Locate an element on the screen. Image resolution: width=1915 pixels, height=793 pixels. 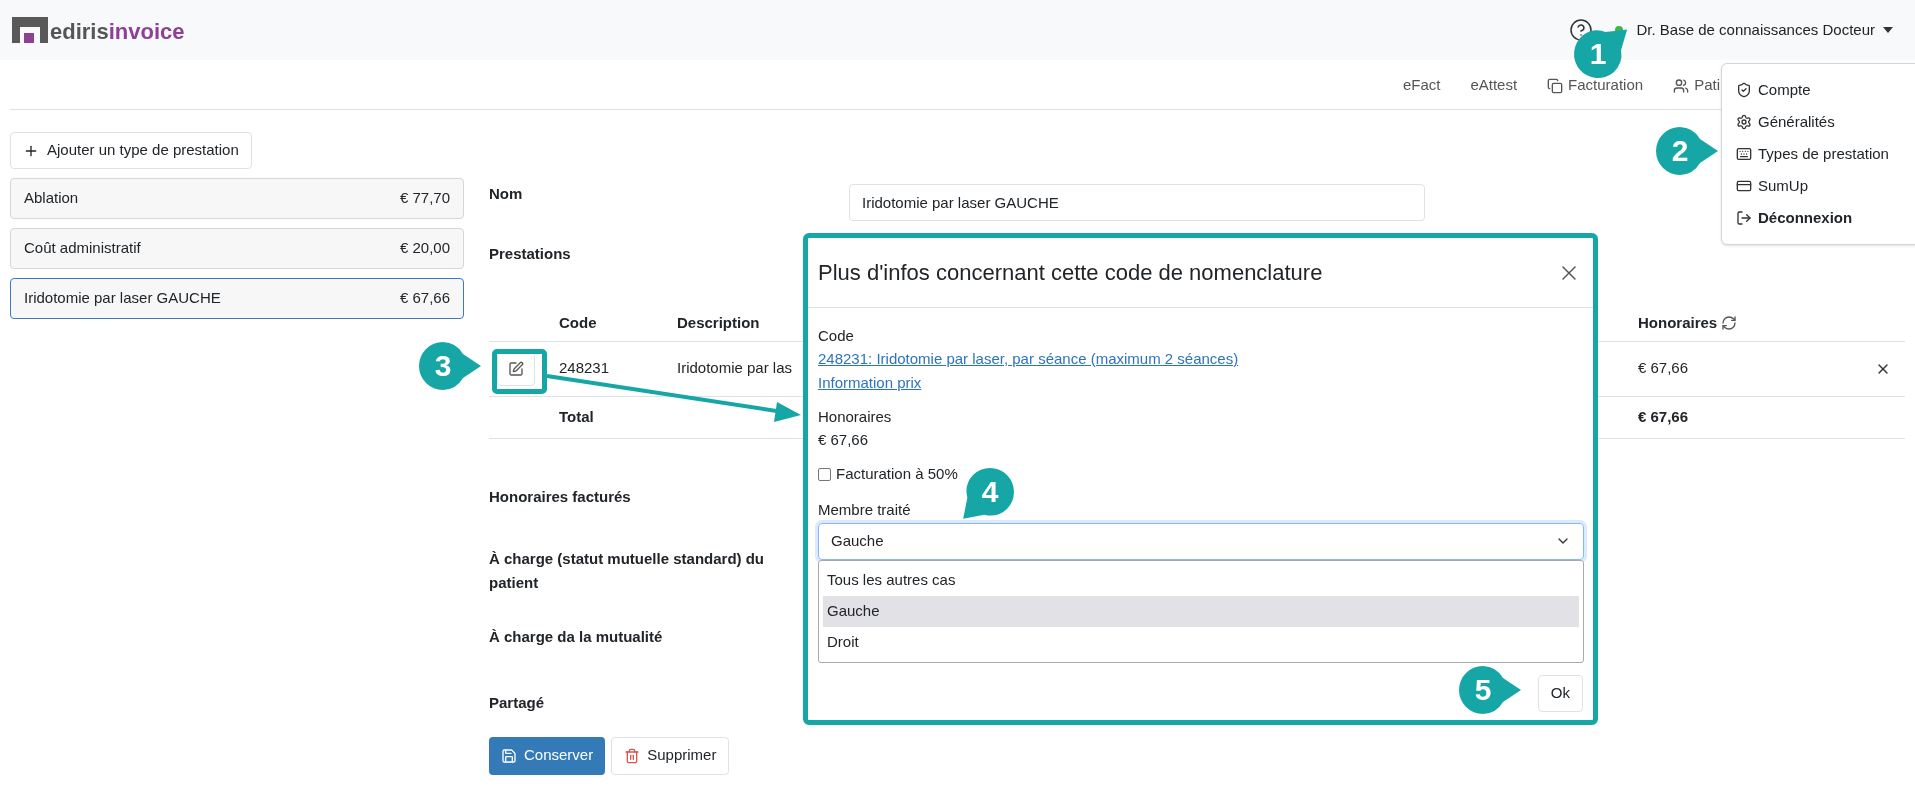
menu-item: Types de prestation is located at coordinates (1818, 154).